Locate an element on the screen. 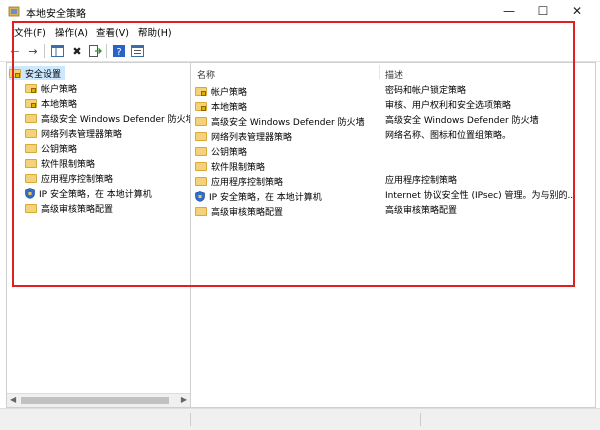  menu-file: 文件(F) is located at coordinates (30, 32).